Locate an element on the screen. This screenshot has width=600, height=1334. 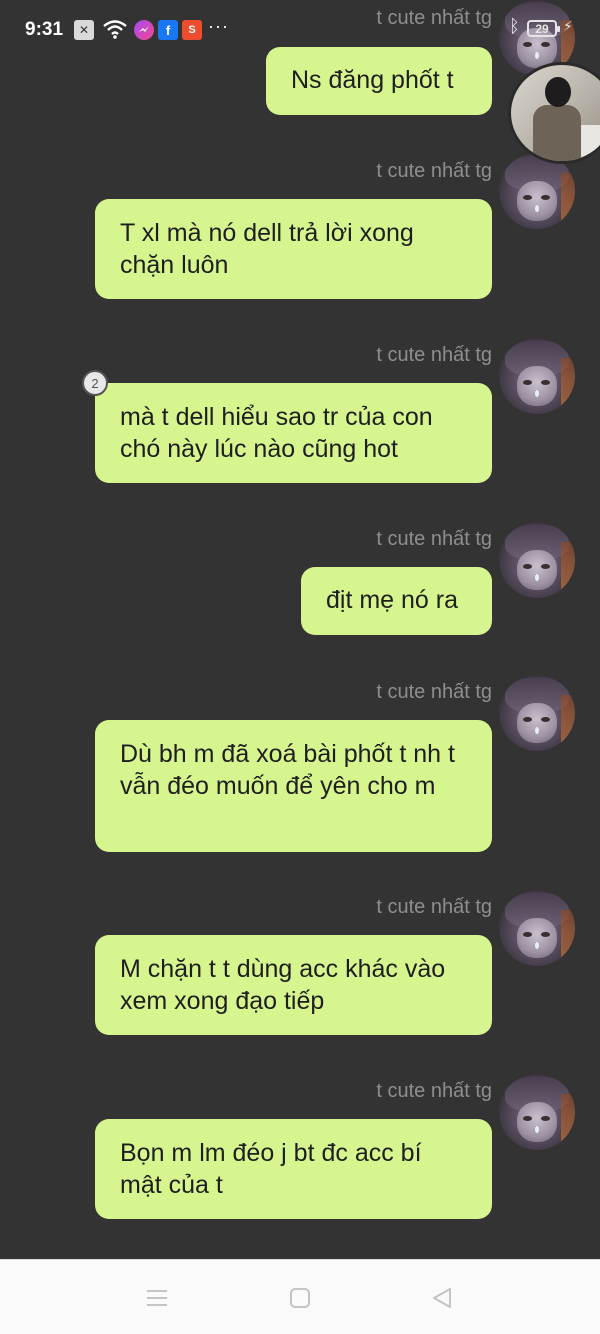
video-person-head is located at coordinates (558, 92).